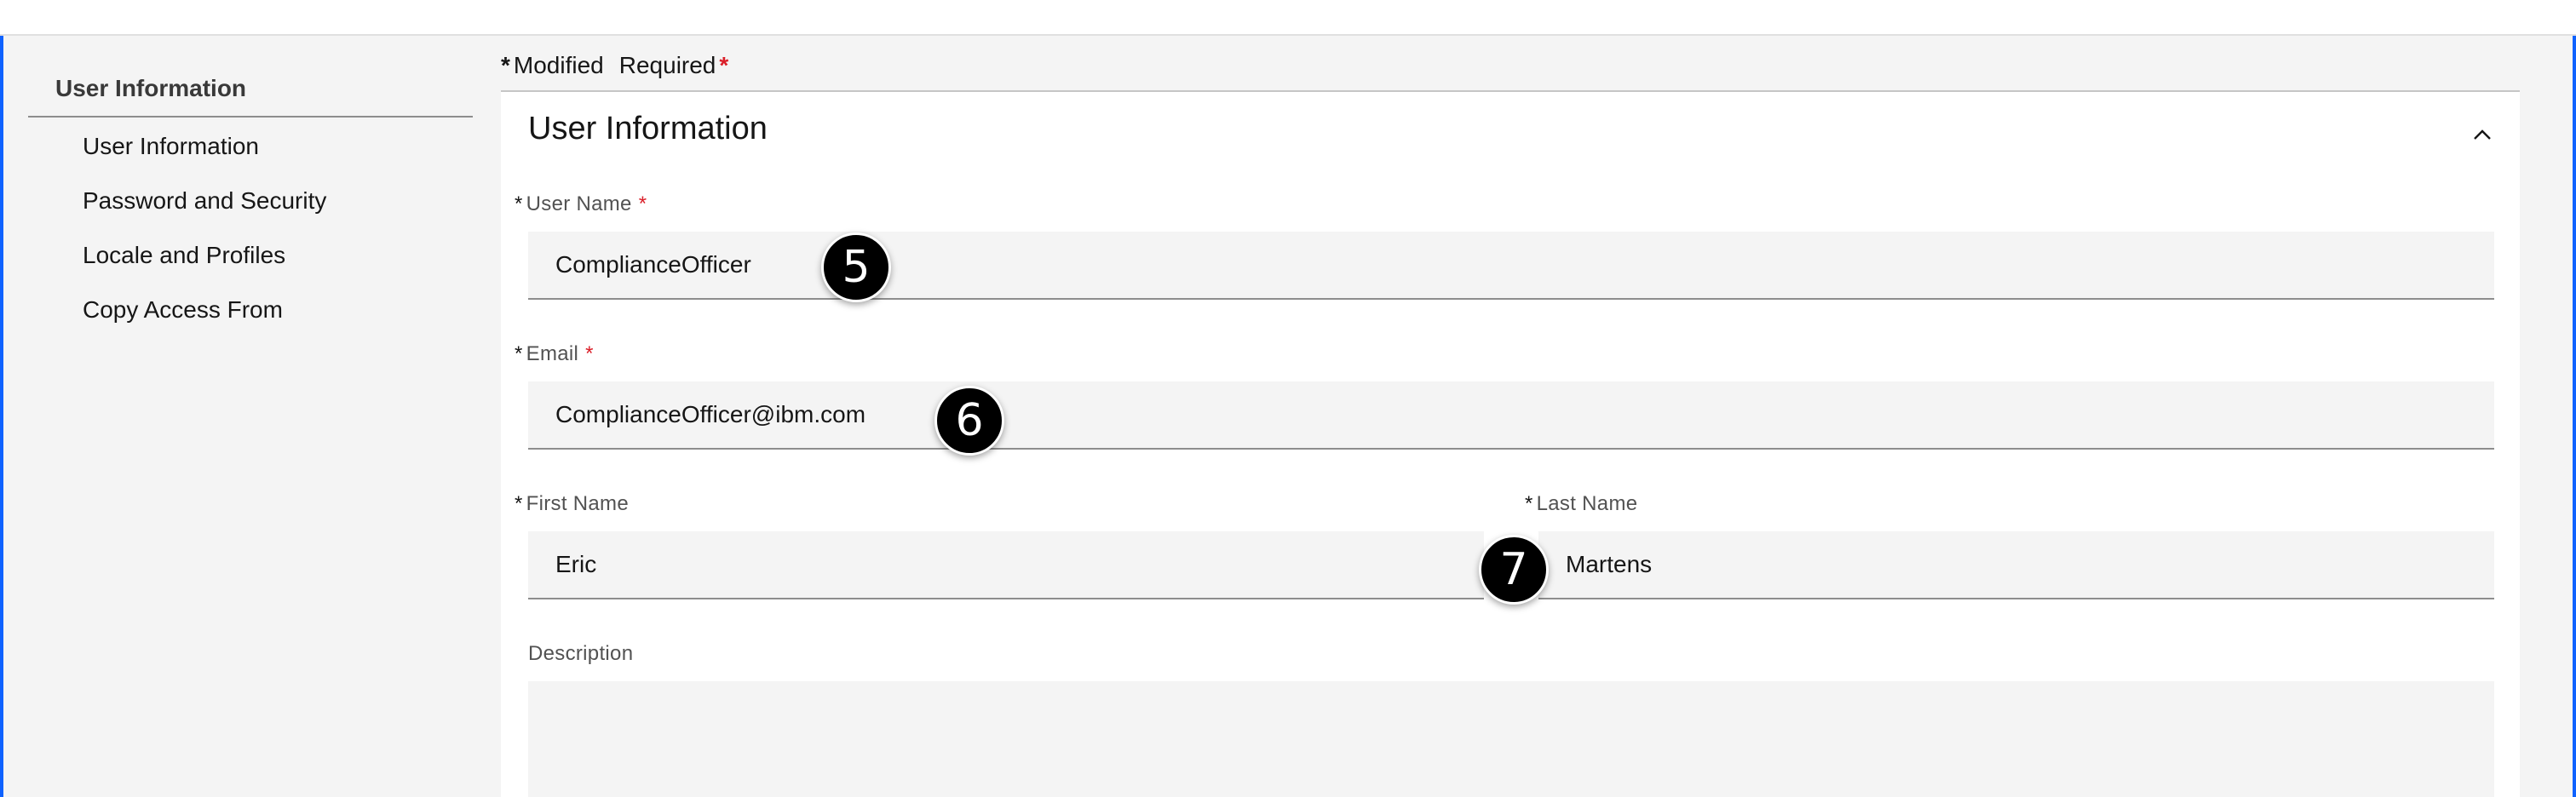  I want to click on user-name-label-text: User Name, so click(579, 203).